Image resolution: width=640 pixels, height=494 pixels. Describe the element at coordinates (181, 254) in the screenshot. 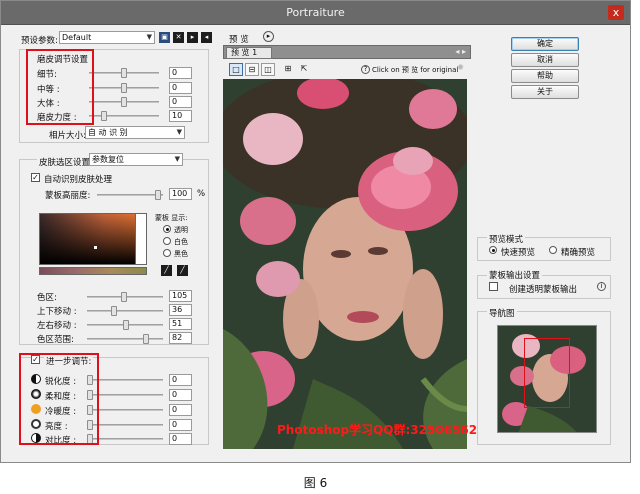

I see `mask-black-label: 黑色` at that location.